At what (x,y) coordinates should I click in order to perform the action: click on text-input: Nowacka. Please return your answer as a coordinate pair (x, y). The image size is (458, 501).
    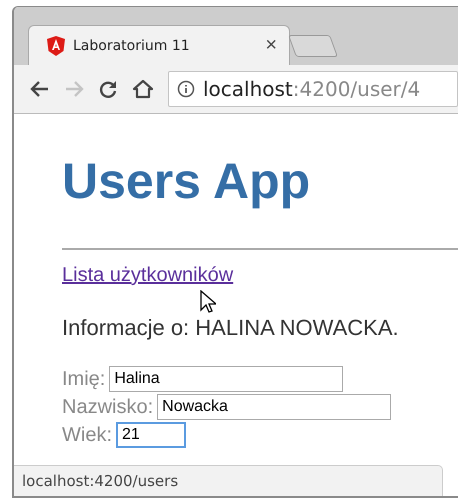
    Looking at the image, I should click on (274, 407).